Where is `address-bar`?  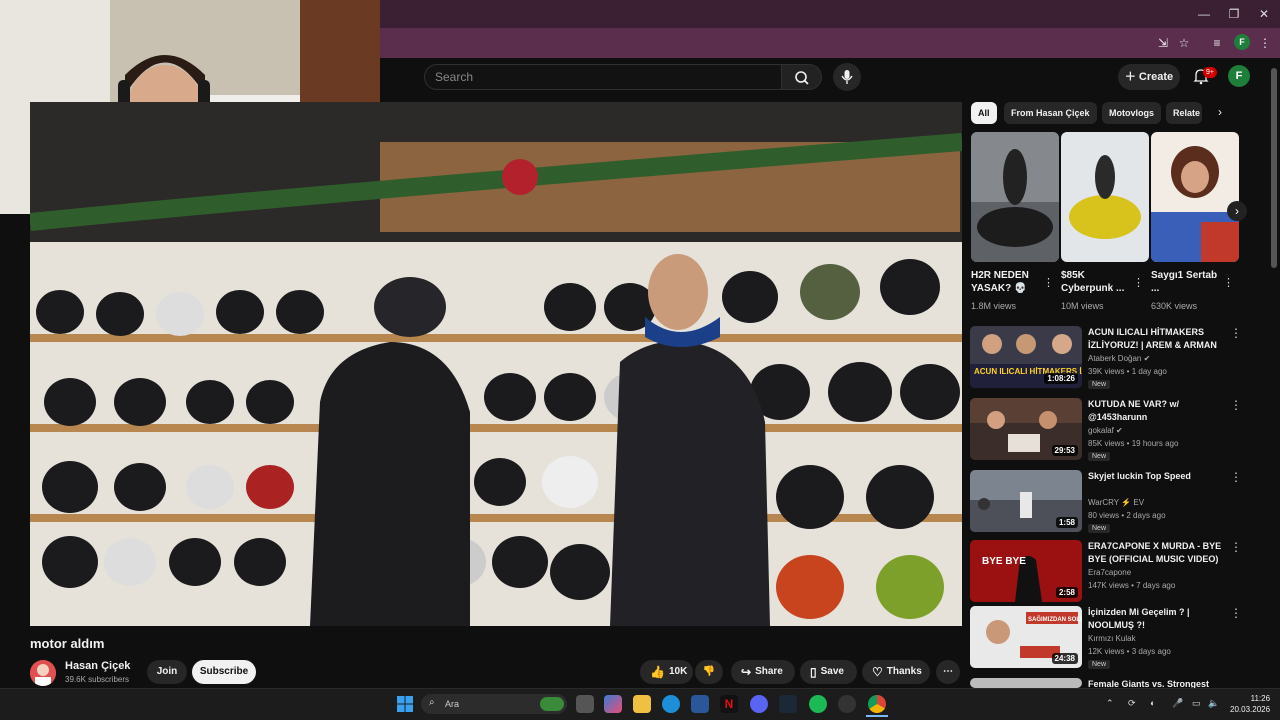
address-bar is located at coordinates (830, 43).